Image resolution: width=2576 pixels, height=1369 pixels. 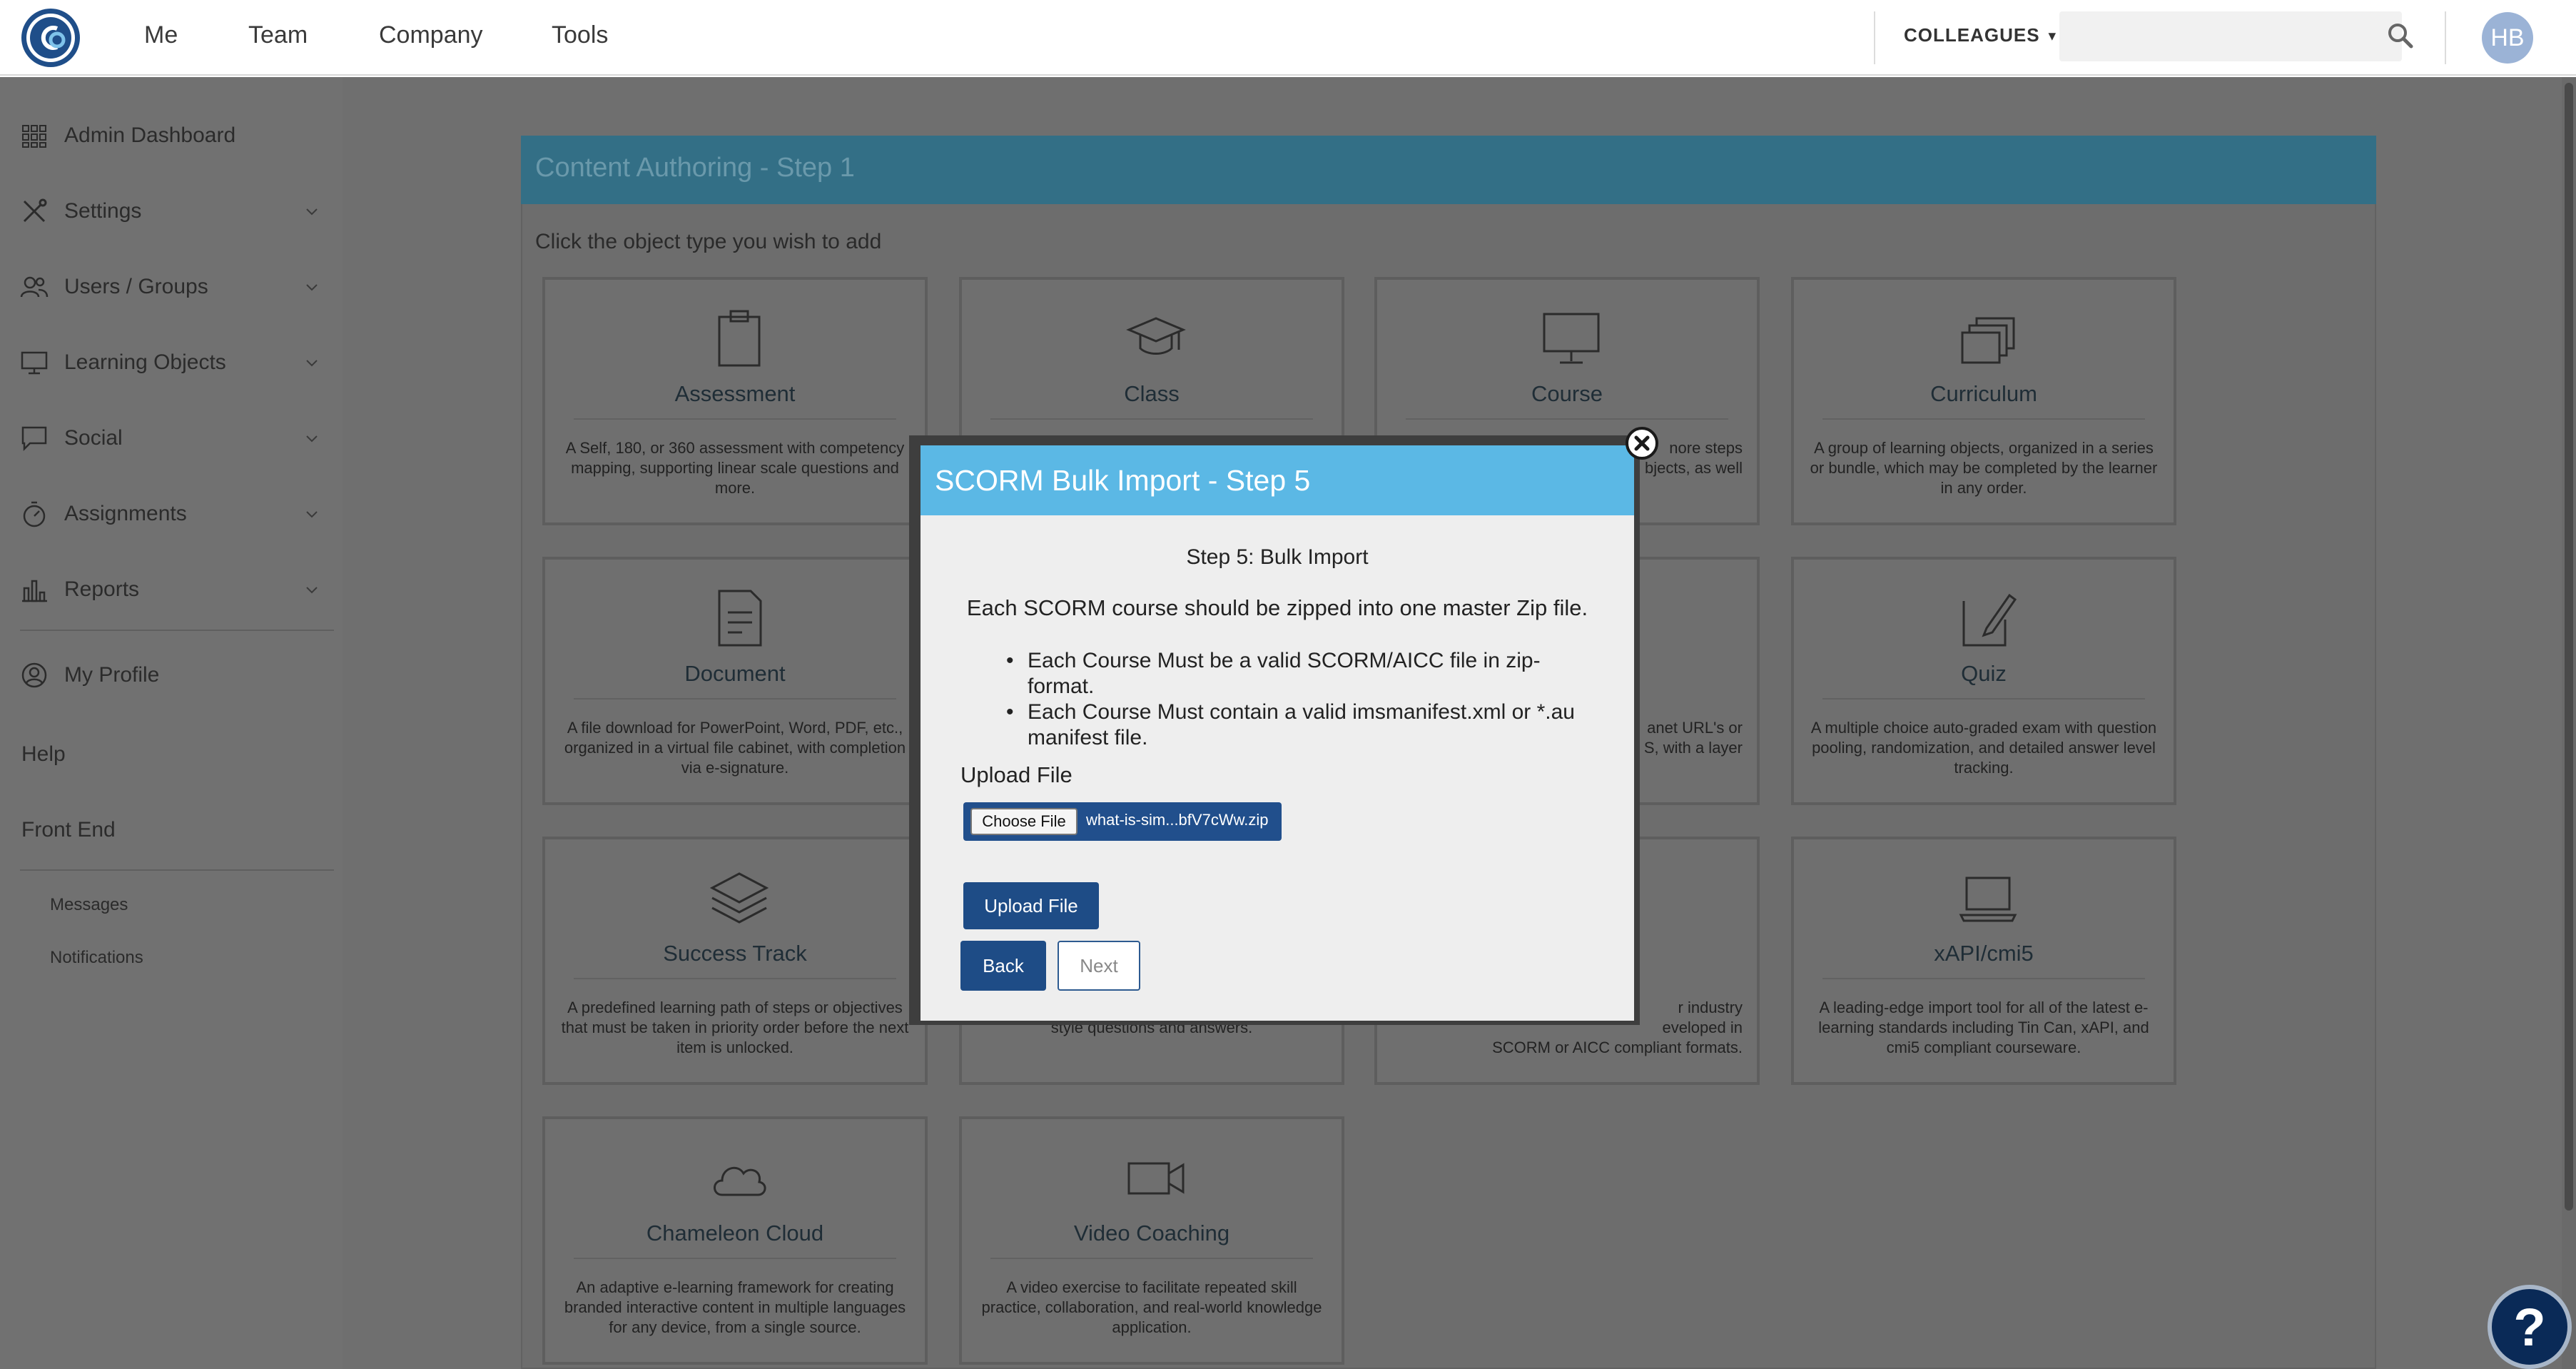 What do you see at coordinates (1984, 673) in the screenshot?
I see `card-title: Quiz` at bounding box center [1984, 673].